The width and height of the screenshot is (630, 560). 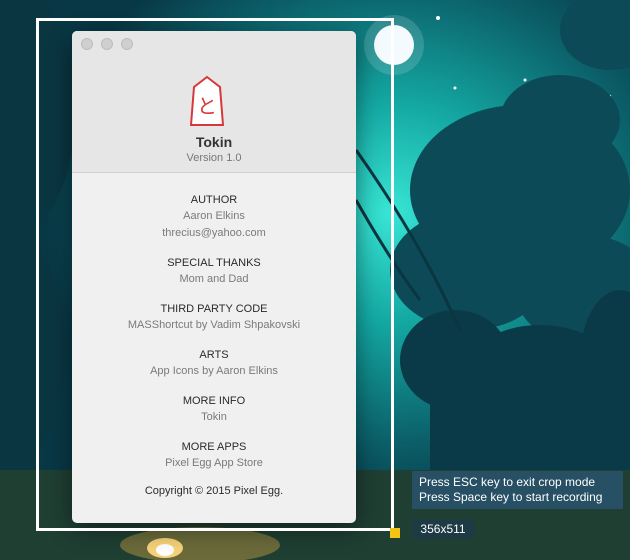 I want to click on minimize-window-button, so click(x=107, y=44).